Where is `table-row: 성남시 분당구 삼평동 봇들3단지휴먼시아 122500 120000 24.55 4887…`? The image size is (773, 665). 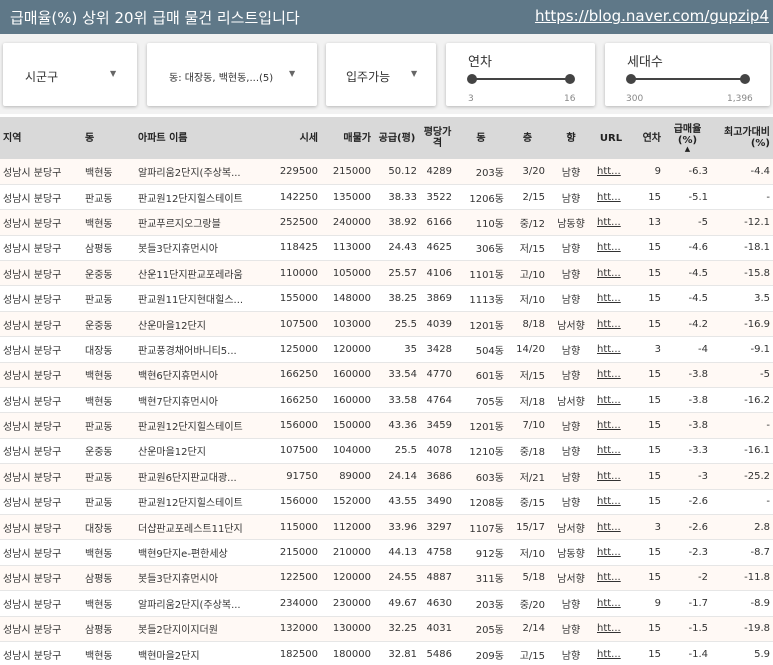 table-row: 성남시 분당구 삼평동 봇들3단지휴먼시아 122500 120000 24.55 4887… is located at coordinates (386, 578).